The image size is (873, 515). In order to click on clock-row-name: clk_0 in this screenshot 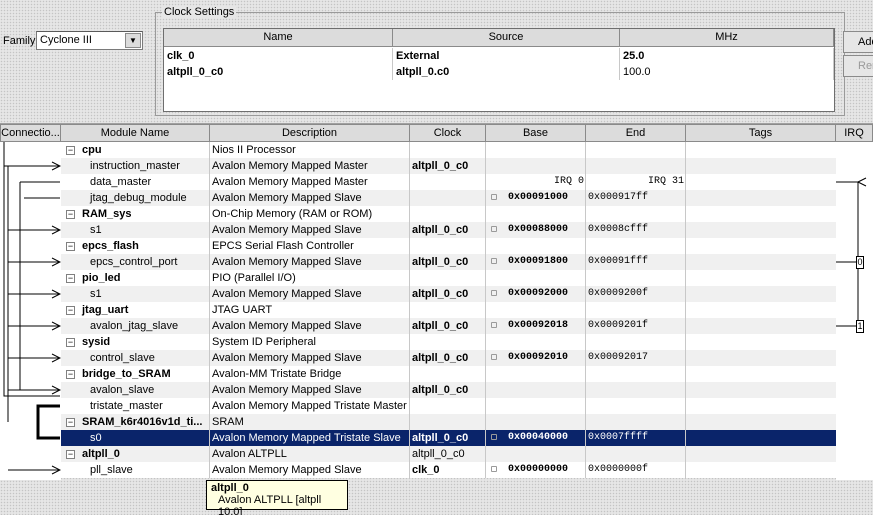, I will do `click(278, 56)`.